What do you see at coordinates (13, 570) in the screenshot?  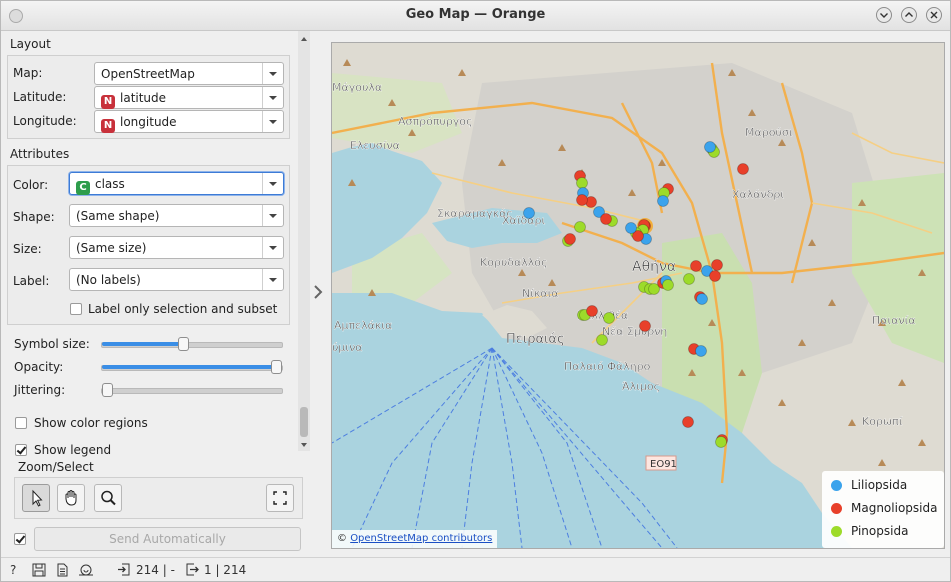 I see `help-icon: ?` at bounding box center [13, 570].